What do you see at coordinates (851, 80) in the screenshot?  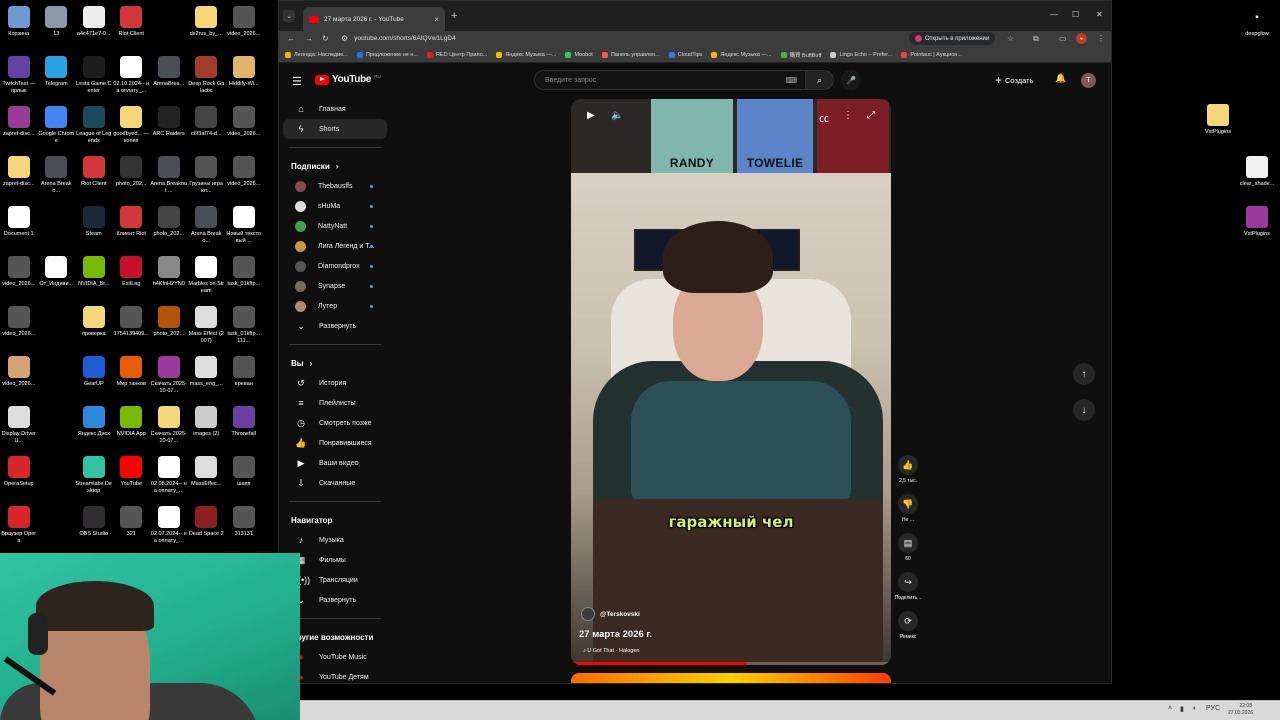 I see `voice-search-button: 🎤` at bounding box center [851, 80].